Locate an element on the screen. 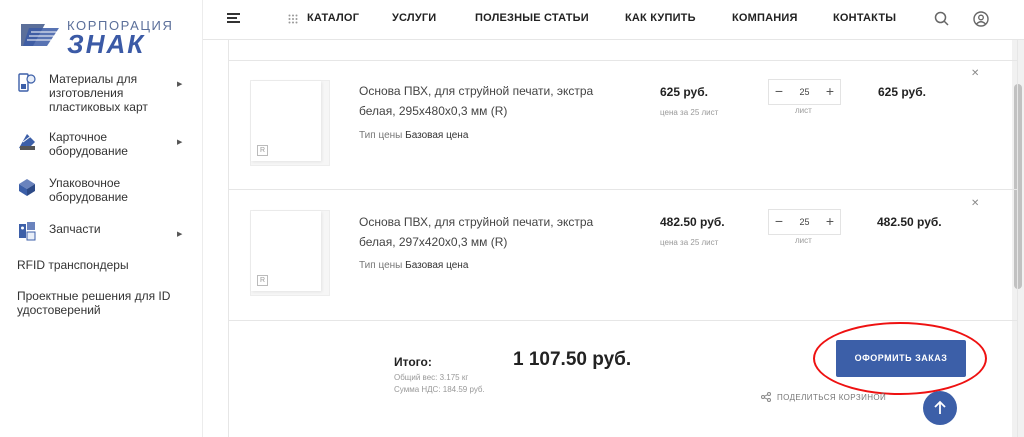 The image size is (1024, 437). share-cart-label: ПОДЕЛИТЬСЯ КОРЗИНОЙ is located at coordinates (832, 397).